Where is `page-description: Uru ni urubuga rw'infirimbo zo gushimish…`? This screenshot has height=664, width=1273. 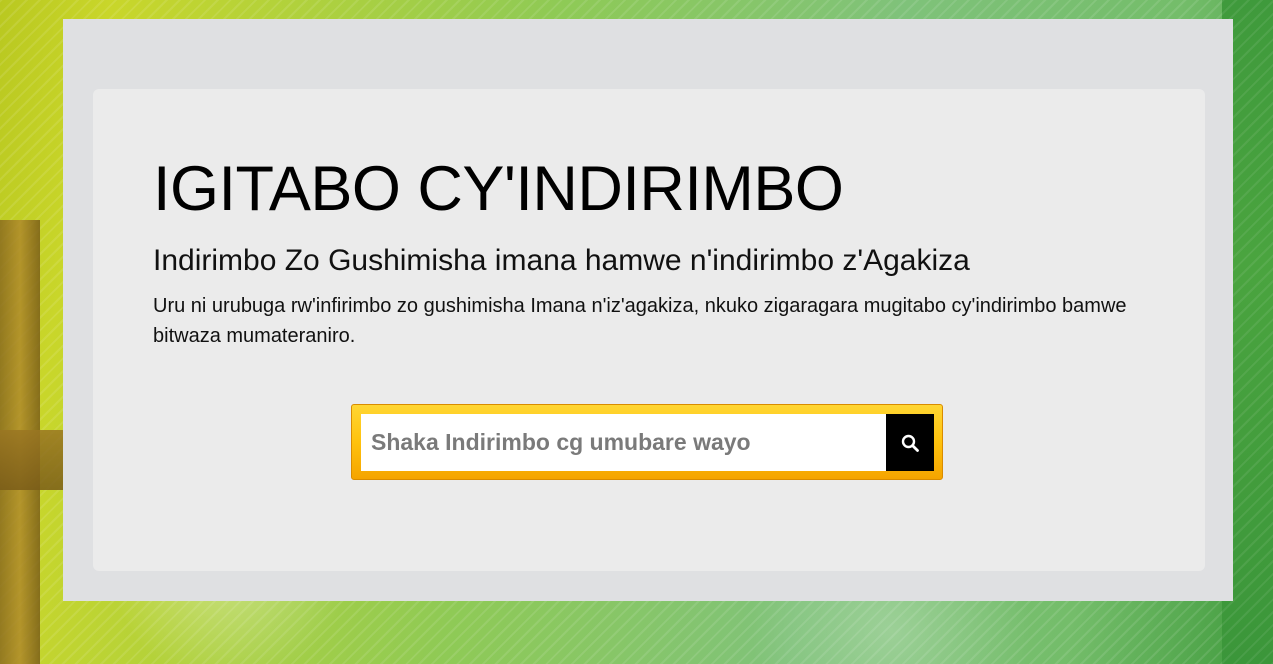 page-description: Uru ni urubuga rw'infirimbo zo gushimish… is located at coordinates (640, 321).